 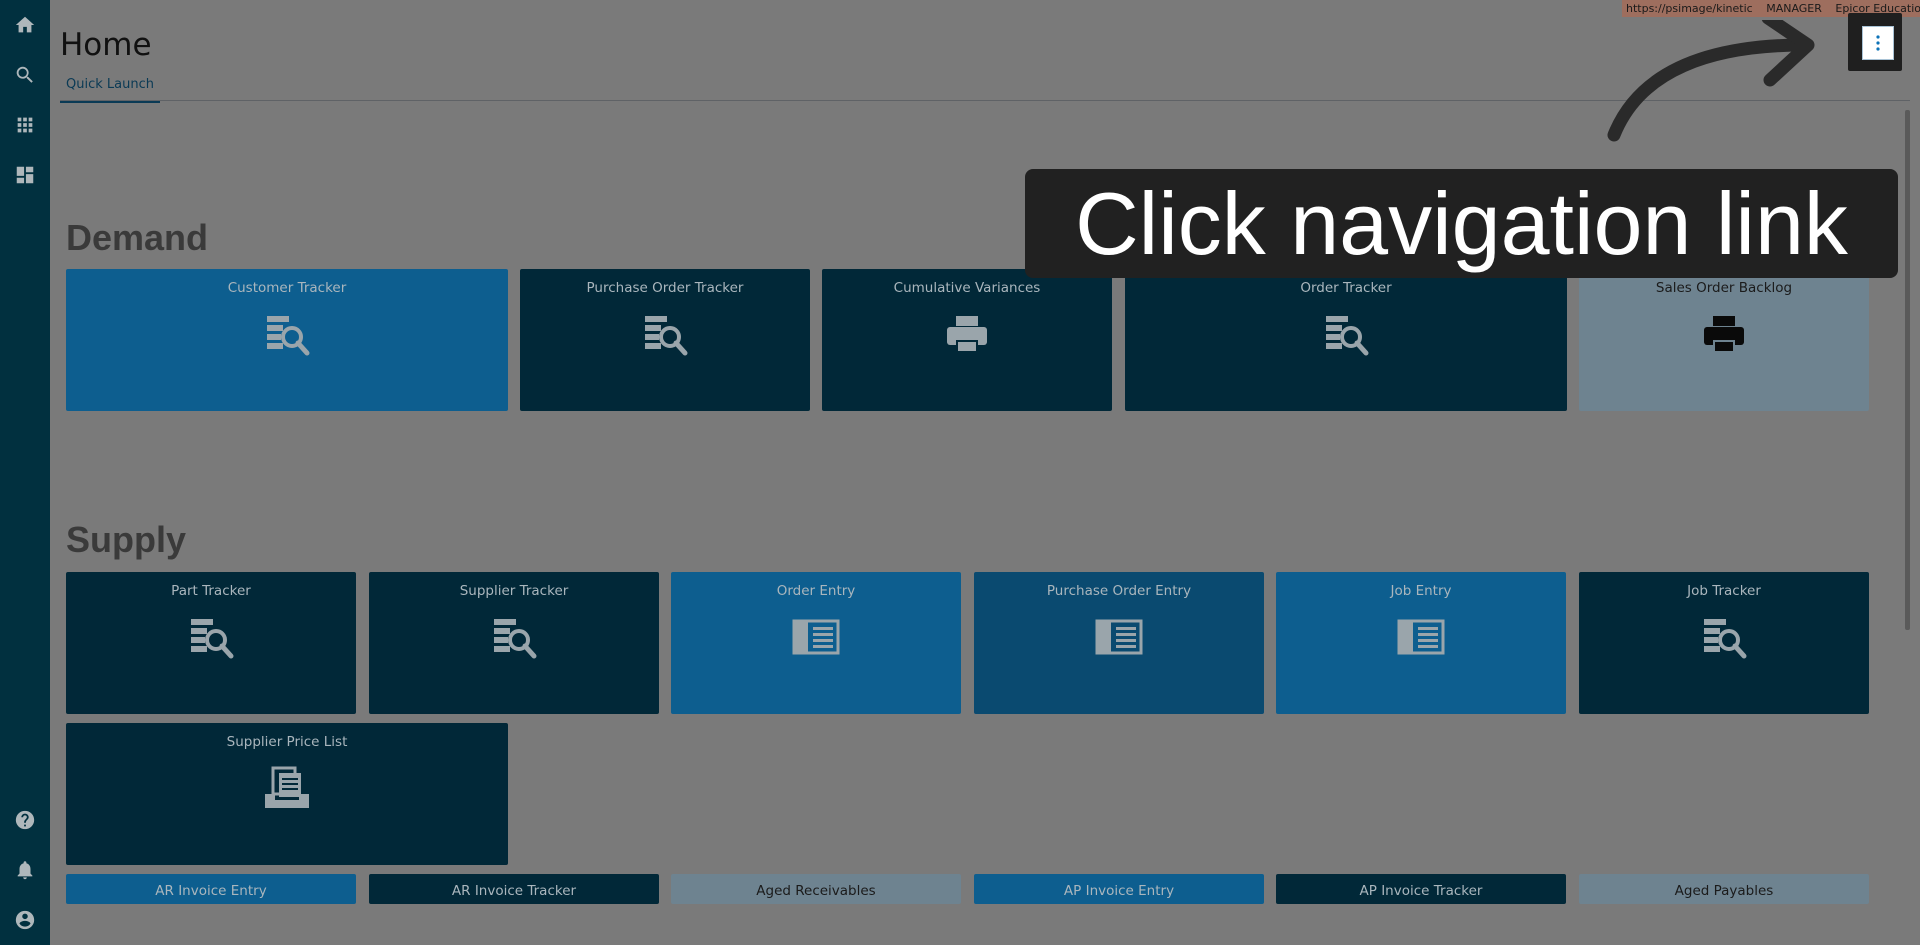 What do you see at coordinates (126, 539) in the screenshot?
I see `section-title-supply: Supply` at bounding box center [126, 539].